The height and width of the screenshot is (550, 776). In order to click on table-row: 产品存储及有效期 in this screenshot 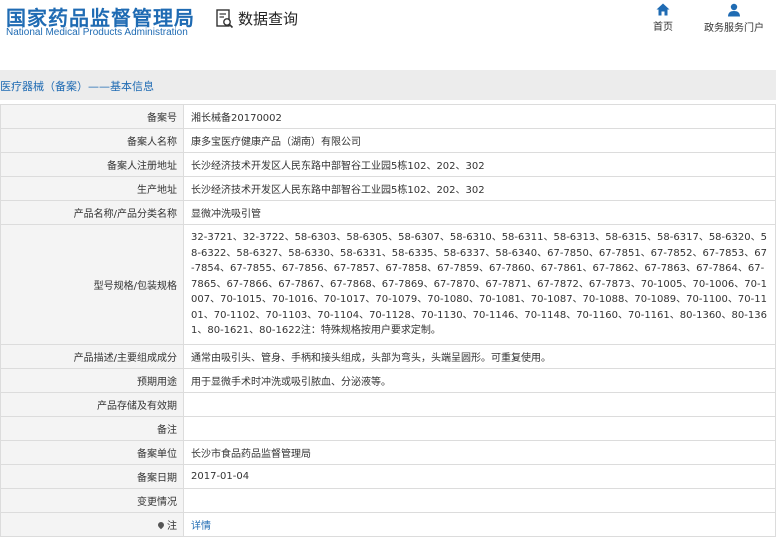, I will do `click(388, 404)`.